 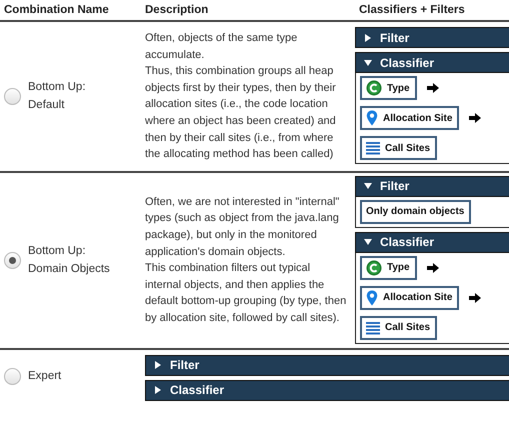 What do you see at coordinates (177, 10) in the screenshot?
I see `column-header: Description` at bounding box center [177, 10].